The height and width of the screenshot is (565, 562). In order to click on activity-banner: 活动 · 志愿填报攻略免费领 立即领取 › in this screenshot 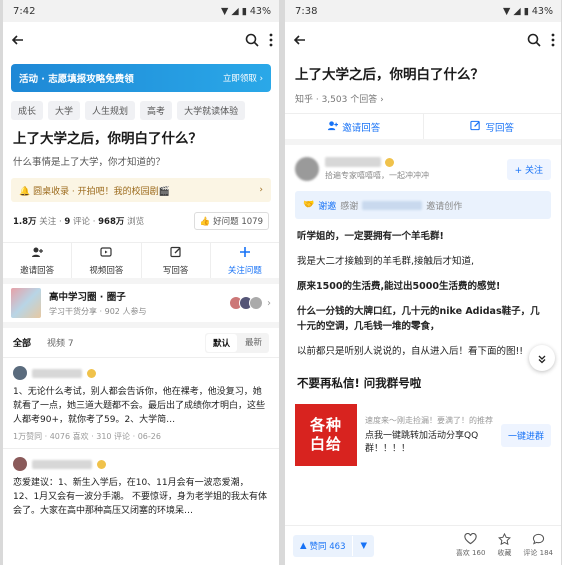, I will do `click(141, 78)`.